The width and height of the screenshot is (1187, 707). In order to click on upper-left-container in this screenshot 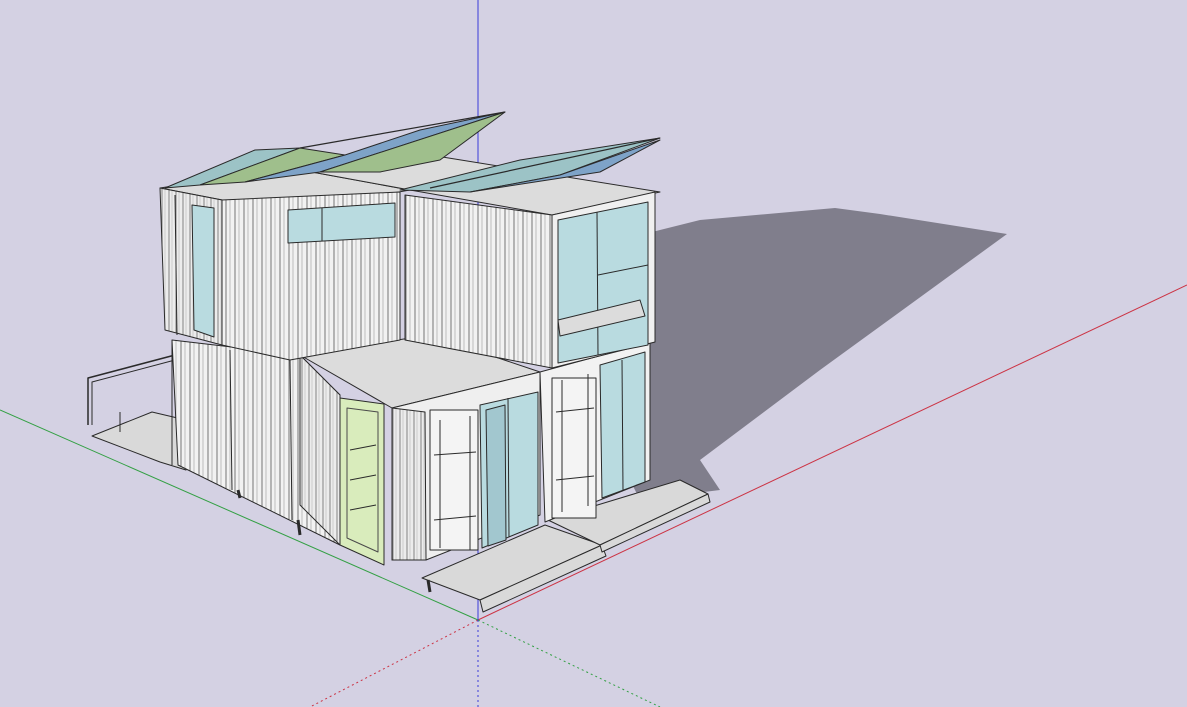, I will do `click(285, 264)`.